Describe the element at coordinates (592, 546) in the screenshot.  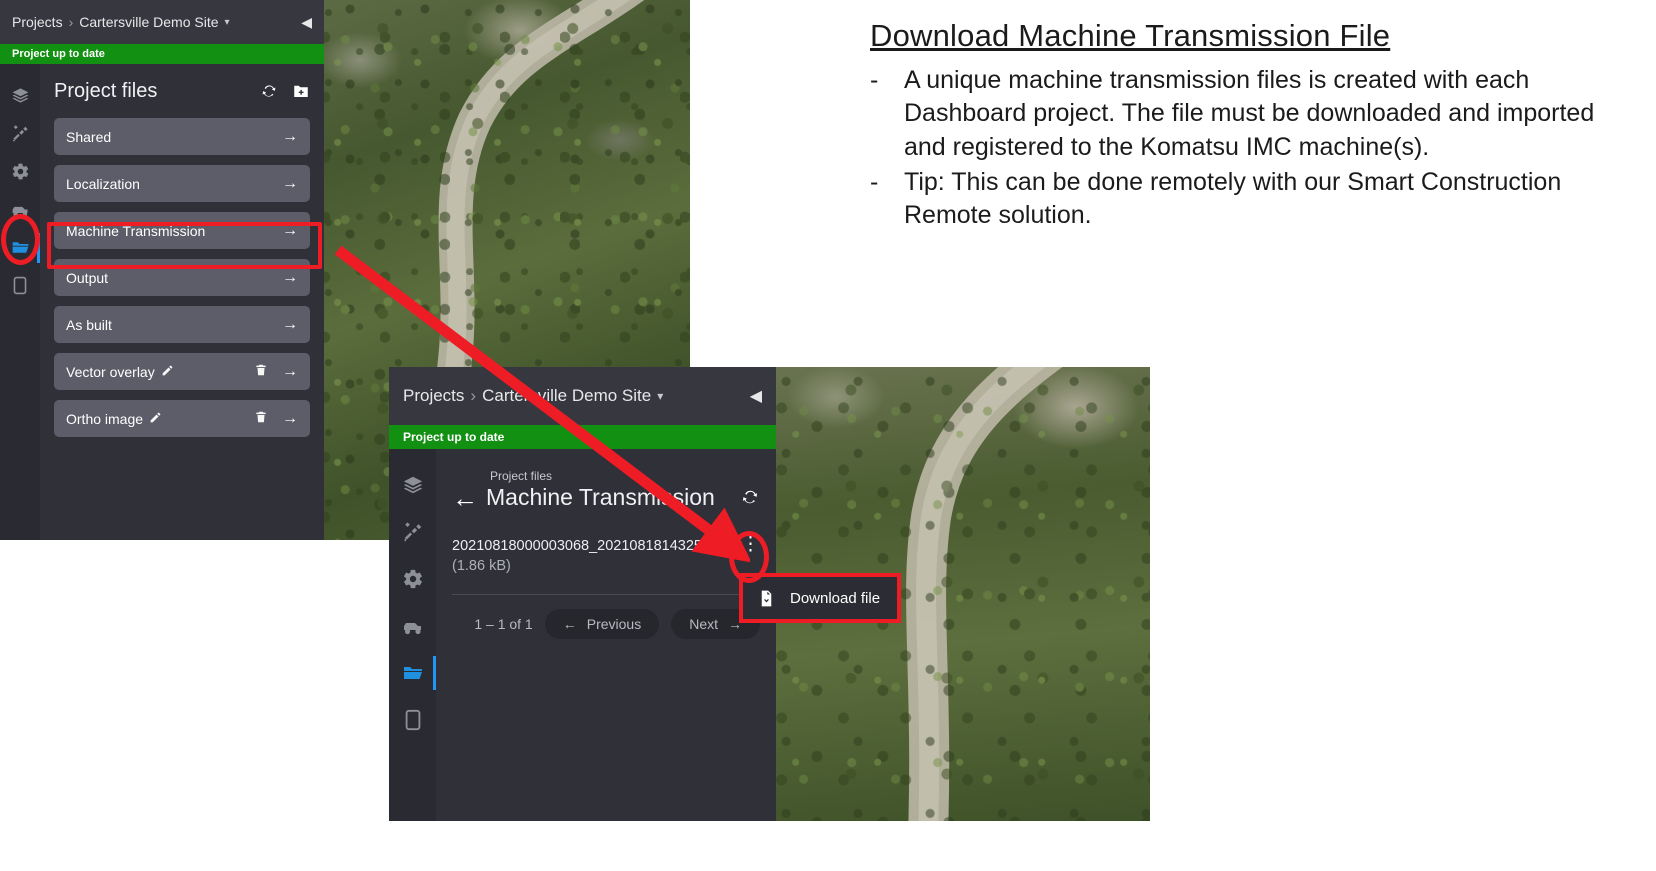
I see `file-name: 20210818000003068_20210818143251.sl3` at that location.